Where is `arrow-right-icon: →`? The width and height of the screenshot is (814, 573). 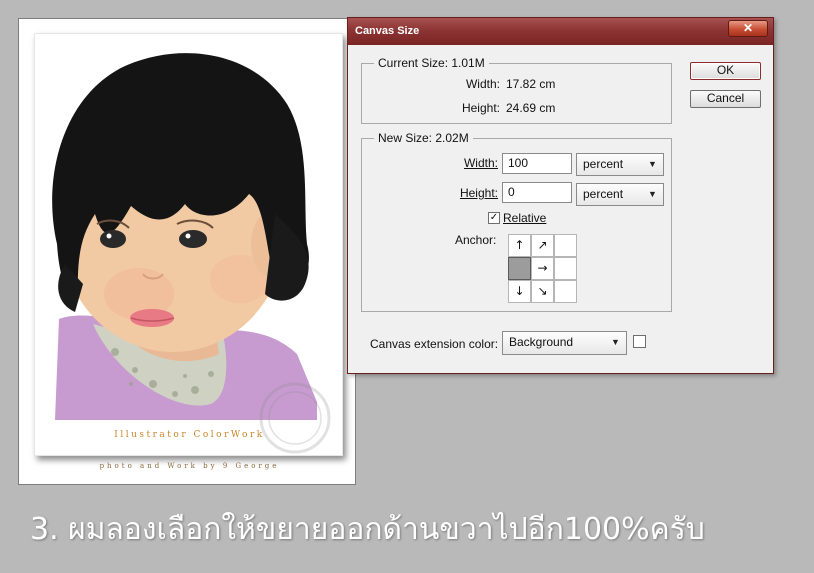 arrow-right-icon: → is located at coordinates (542, 268).